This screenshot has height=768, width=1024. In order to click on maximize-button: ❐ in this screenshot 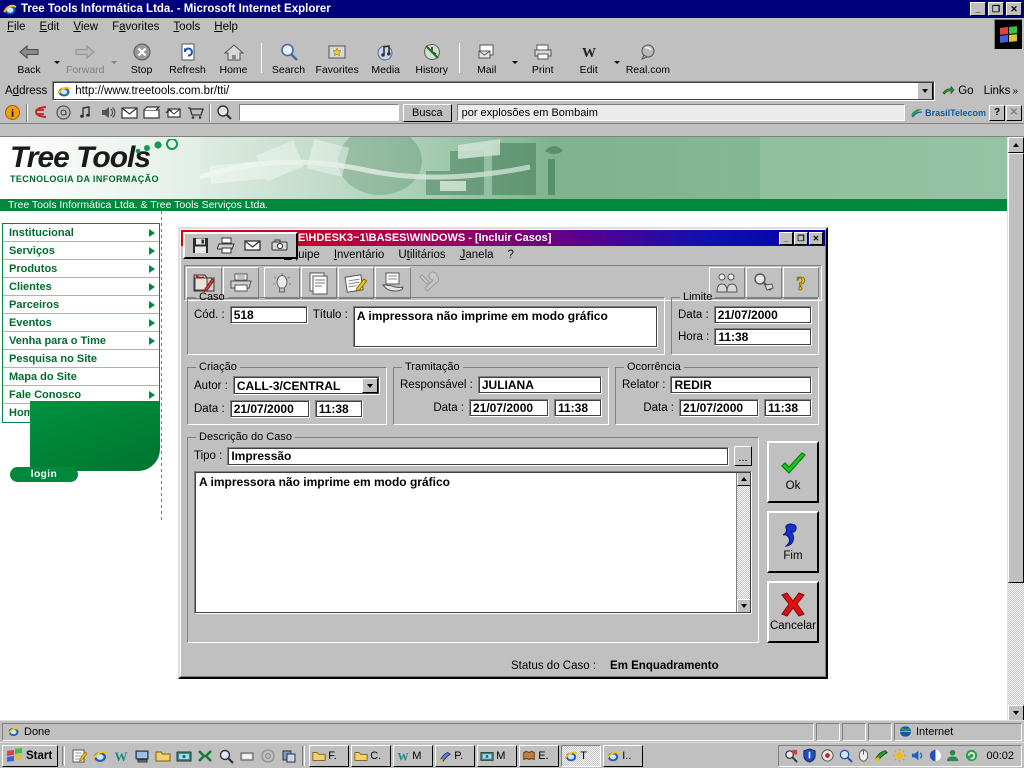, I will do `click(996, 9)`.